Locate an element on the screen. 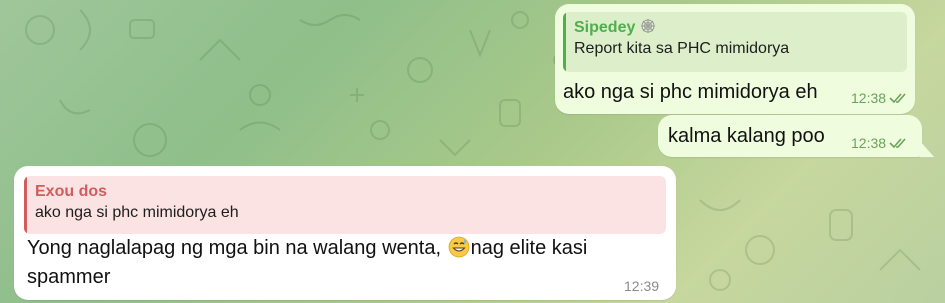  message-meta: 12:39 is located at coordinates (641, 286).